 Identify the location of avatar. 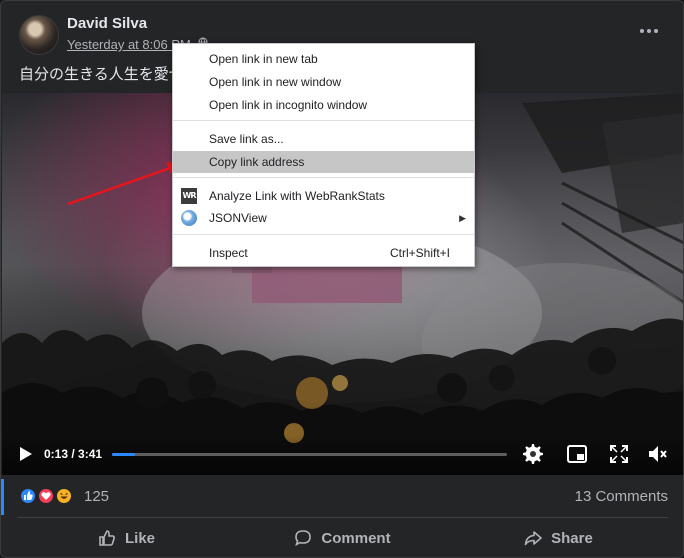
(39, 35).